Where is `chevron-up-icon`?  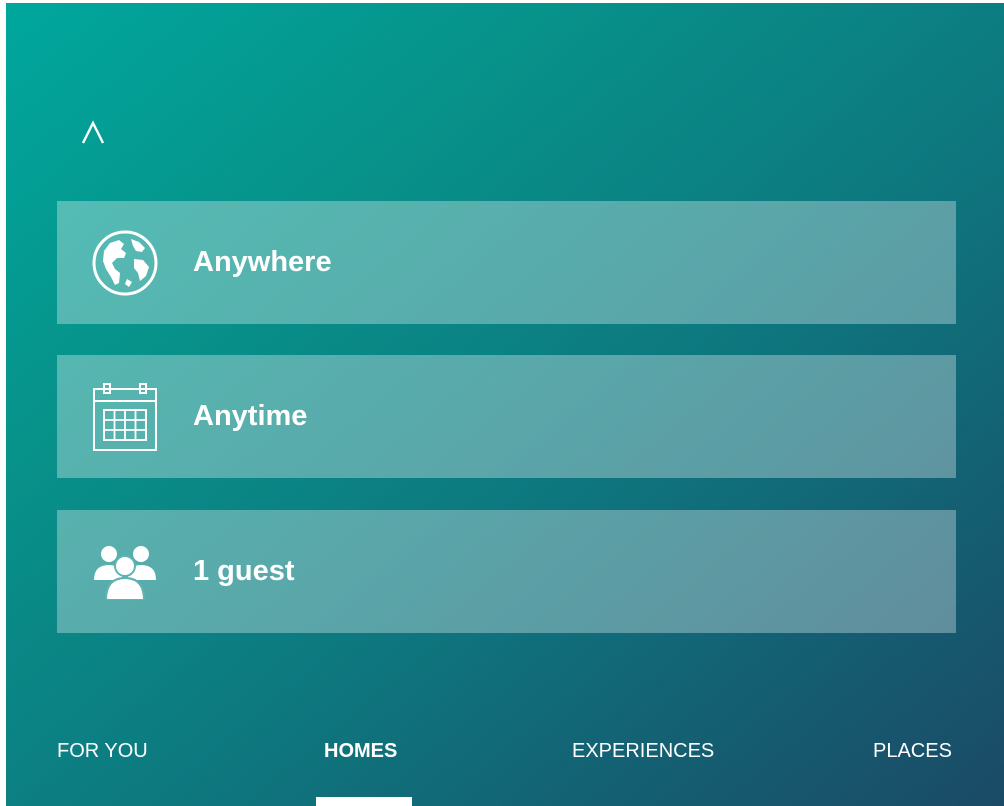 chevron-up-icon is located at coordinates (93, 132).